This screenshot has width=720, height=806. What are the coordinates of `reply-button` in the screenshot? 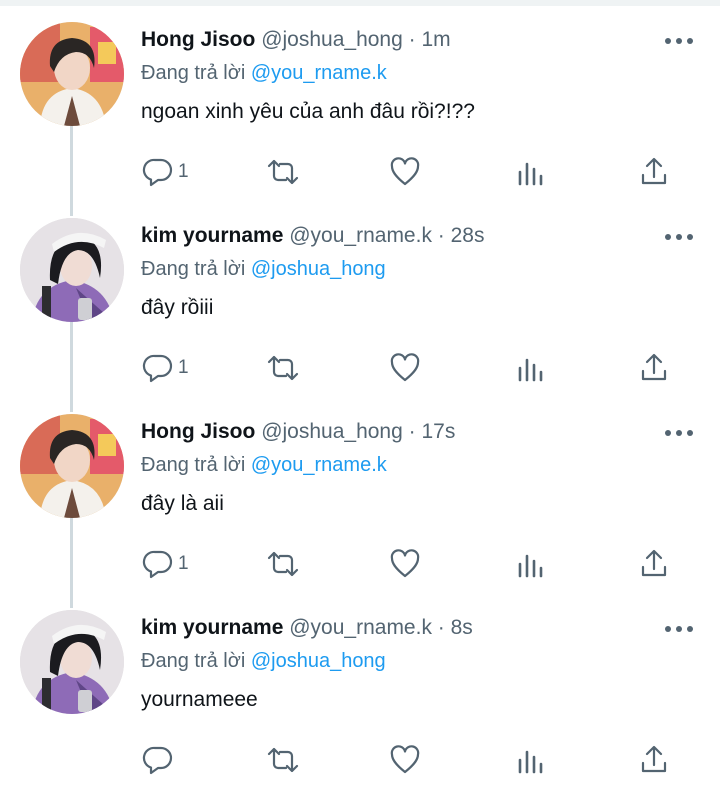 It's located at (160, 760).